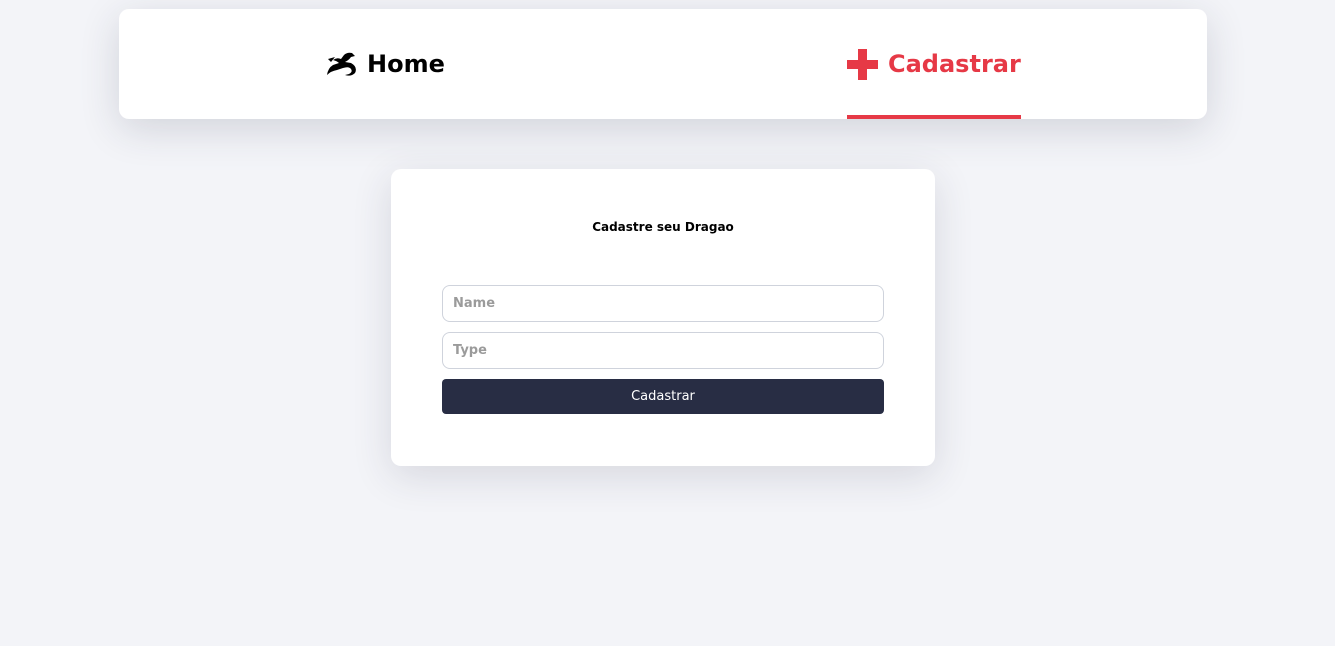 The width and height of the screenshot is (1335, 646). Describe the element at coordinates (663, 64) in the screenshot. I see `top-navigation: Home Cadastrar` at that location.